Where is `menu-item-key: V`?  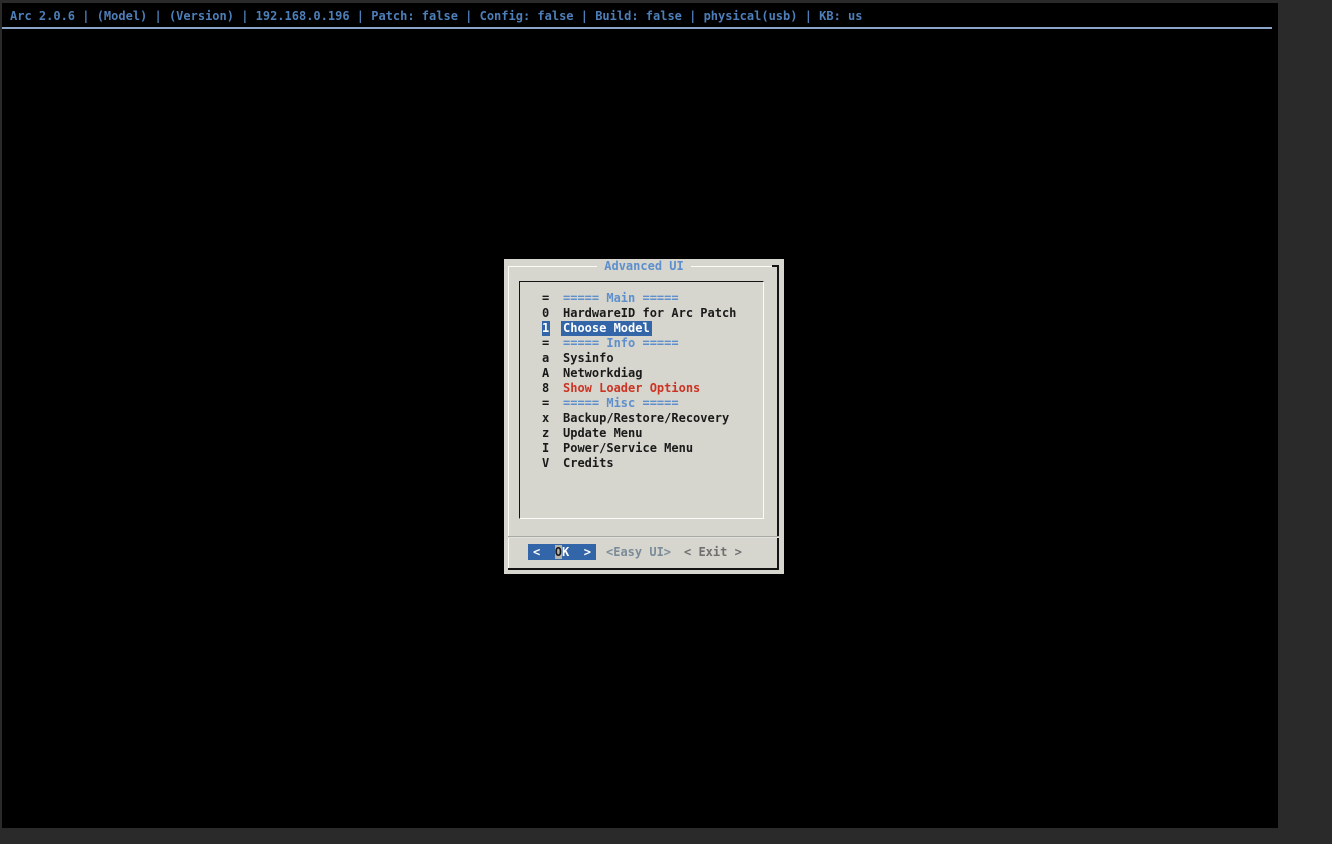 menu-item-key: V is located at coordinates (546, 463).